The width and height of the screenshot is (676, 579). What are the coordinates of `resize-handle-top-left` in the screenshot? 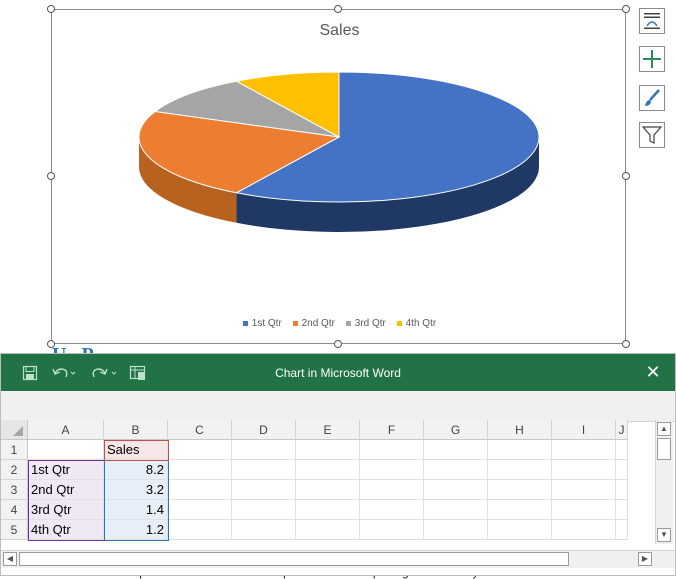 It's located at (51, 9).